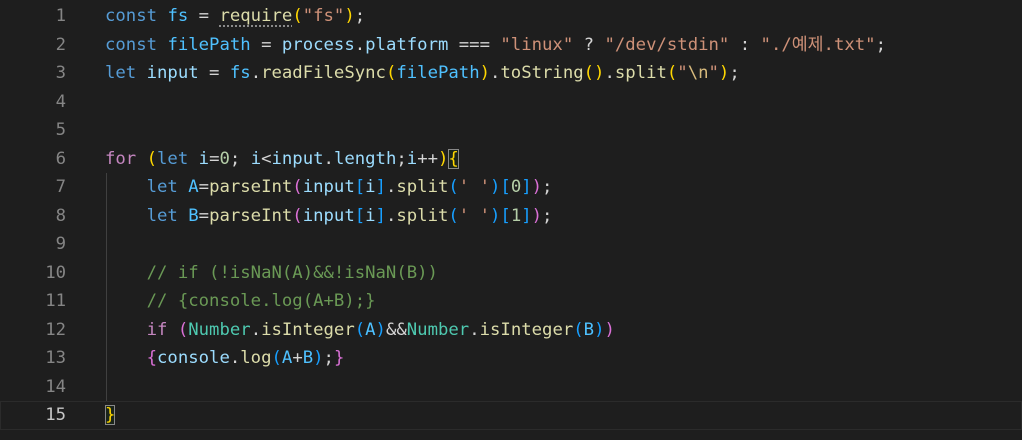 The height and width of the screenshot is (440, 1022). What do you see at coordinates (511, 159) in the screenshot?
I see `code-line: 6 for (let i=0; i<input.length;i++){` at bounding box center [511, 159].